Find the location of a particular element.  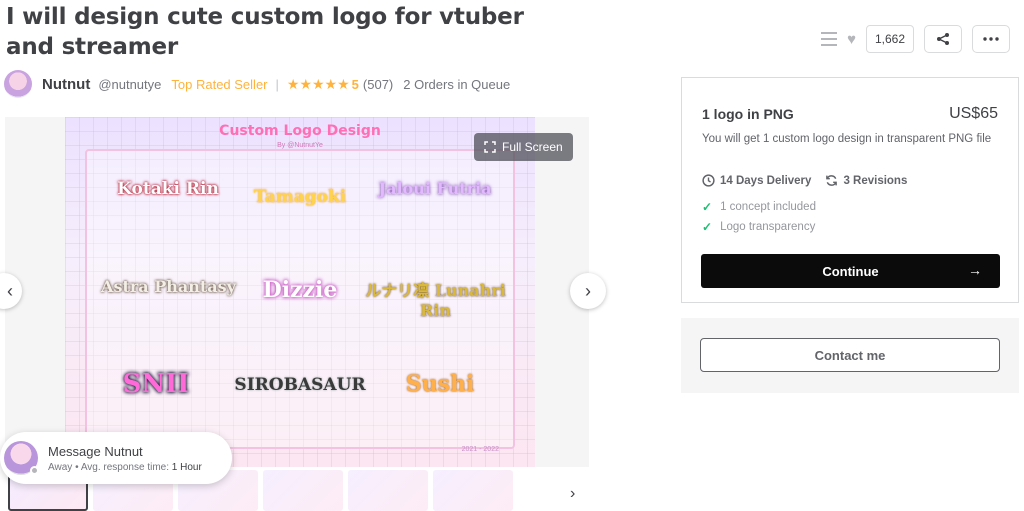

logo-sample: Sushi is located at coordinates (440, 384).